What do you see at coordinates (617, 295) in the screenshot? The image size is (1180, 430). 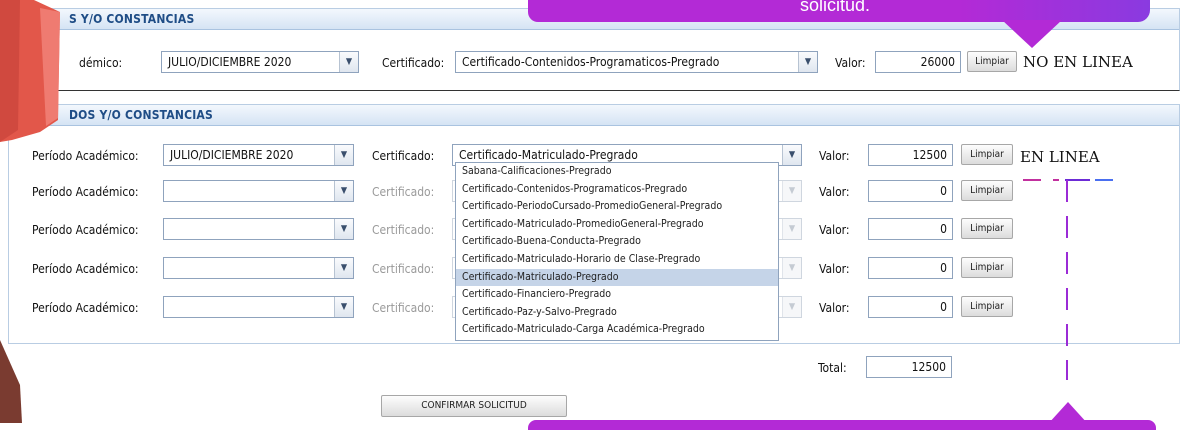 I see `dropdown-option: Certificado-Financiero-Pregrado` at bounding box center [617, 295].